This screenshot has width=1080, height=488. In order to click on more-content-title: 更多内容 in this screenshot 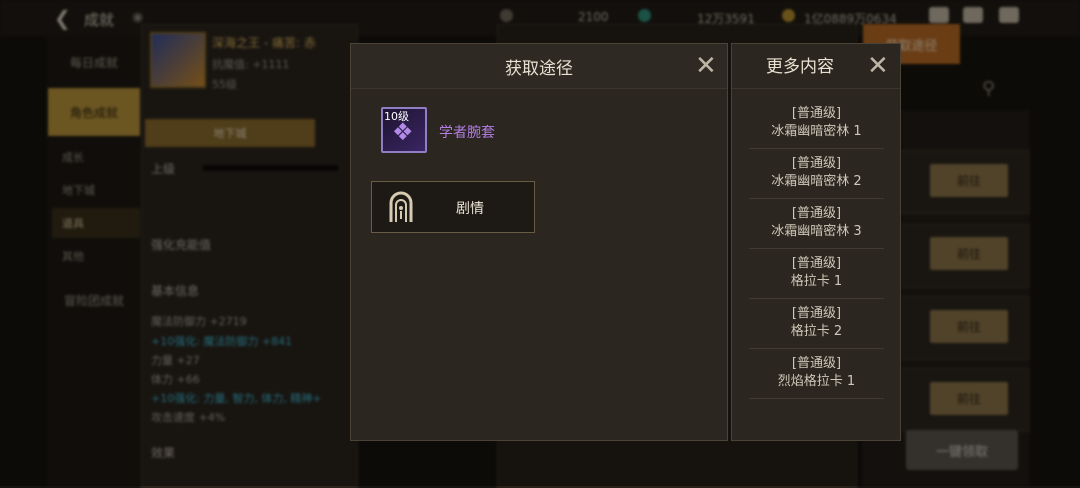, I will do `click(800, 67)`.